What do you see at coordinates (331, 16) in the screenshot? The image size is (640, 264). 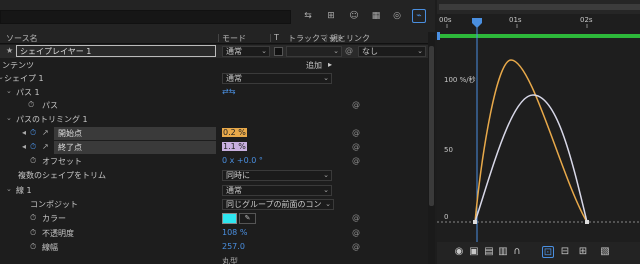 I see `draft-3d-icon: ⊞` at bounding box center [331, 16].